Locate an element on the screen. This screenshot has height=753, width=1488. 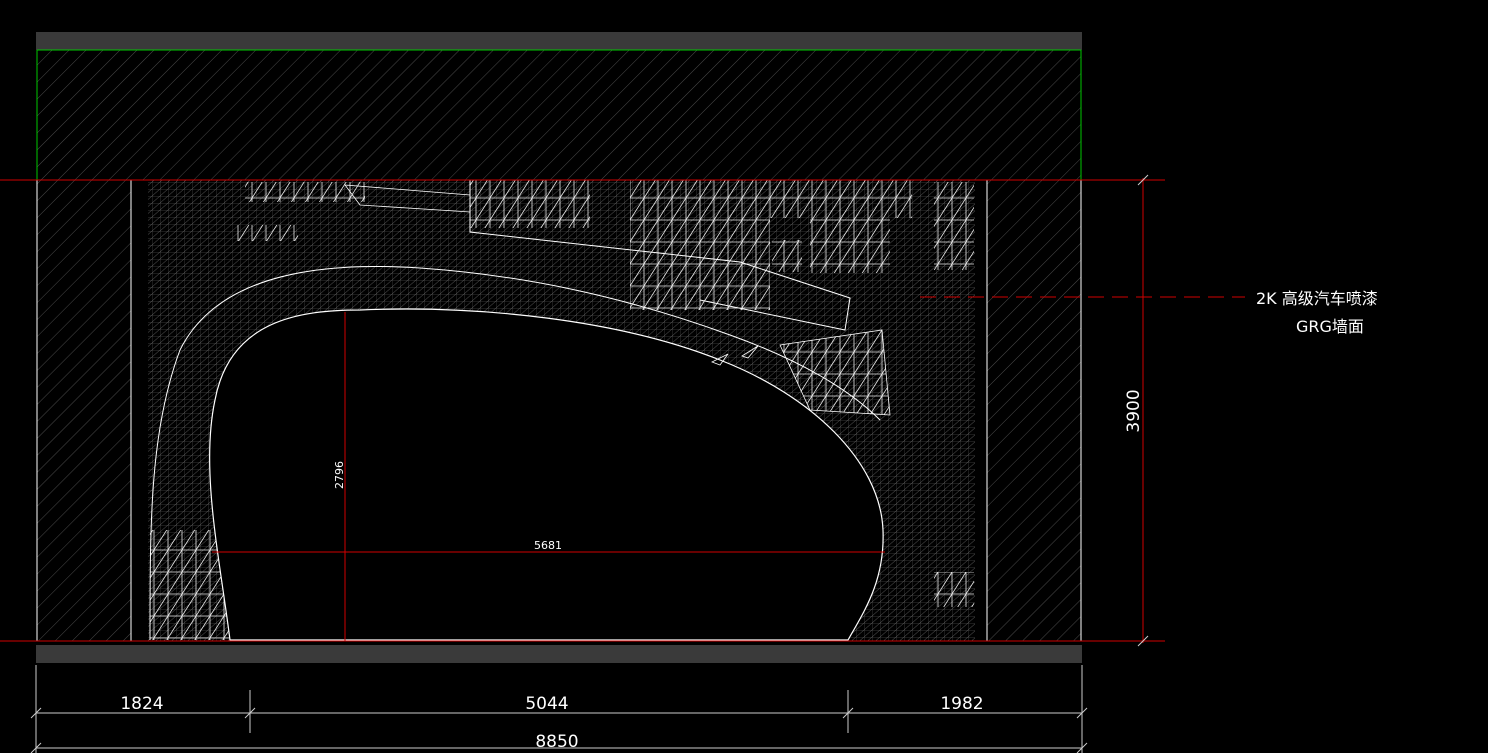
hatched-ceiling is located at coordinates (559, 115).